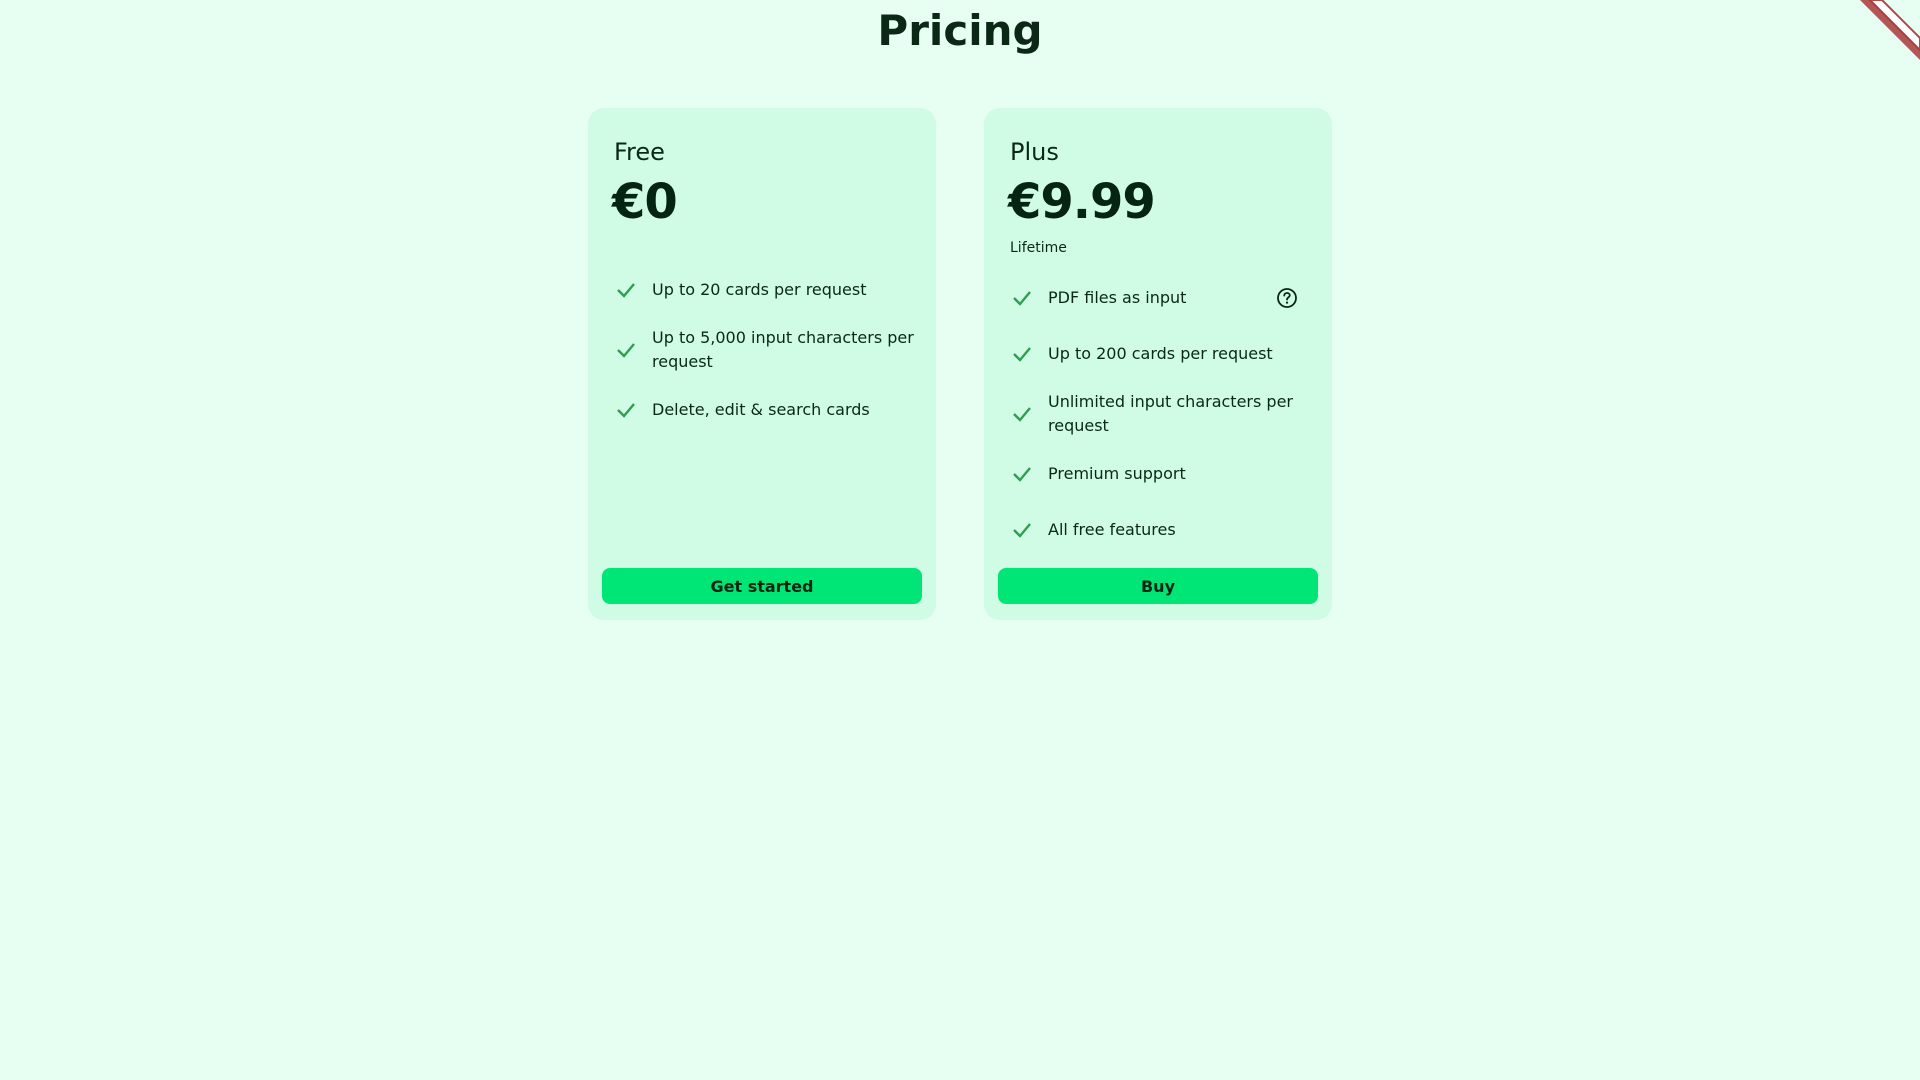  I want to click on plan-name: Plus, so click(1034, 152).